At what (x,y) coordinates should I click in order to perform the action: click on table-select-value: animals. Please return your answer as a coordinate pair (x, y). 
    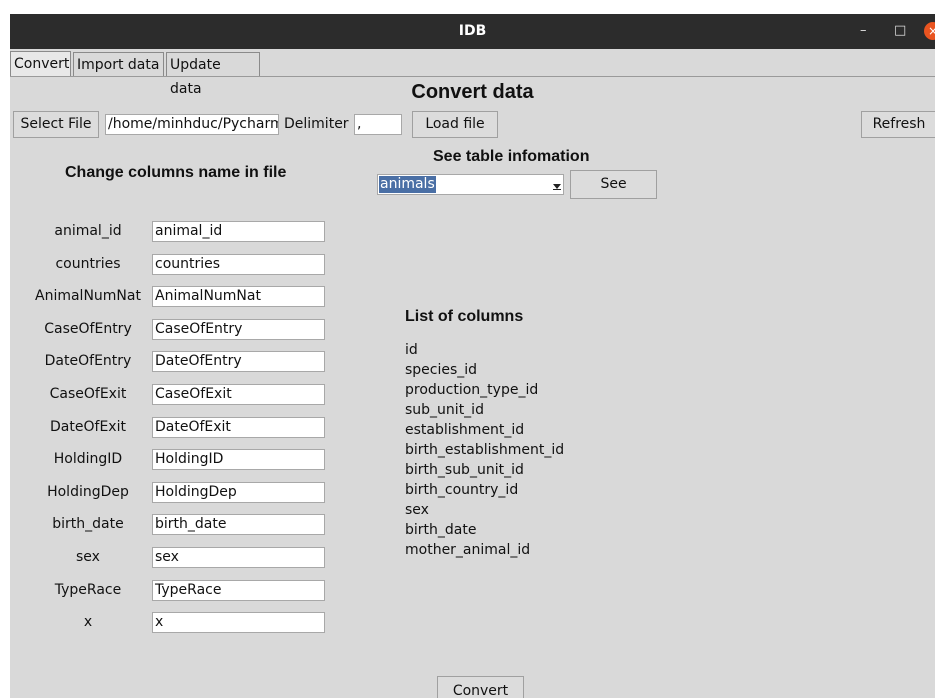
    Looking at the image, I should click on (407, 184).